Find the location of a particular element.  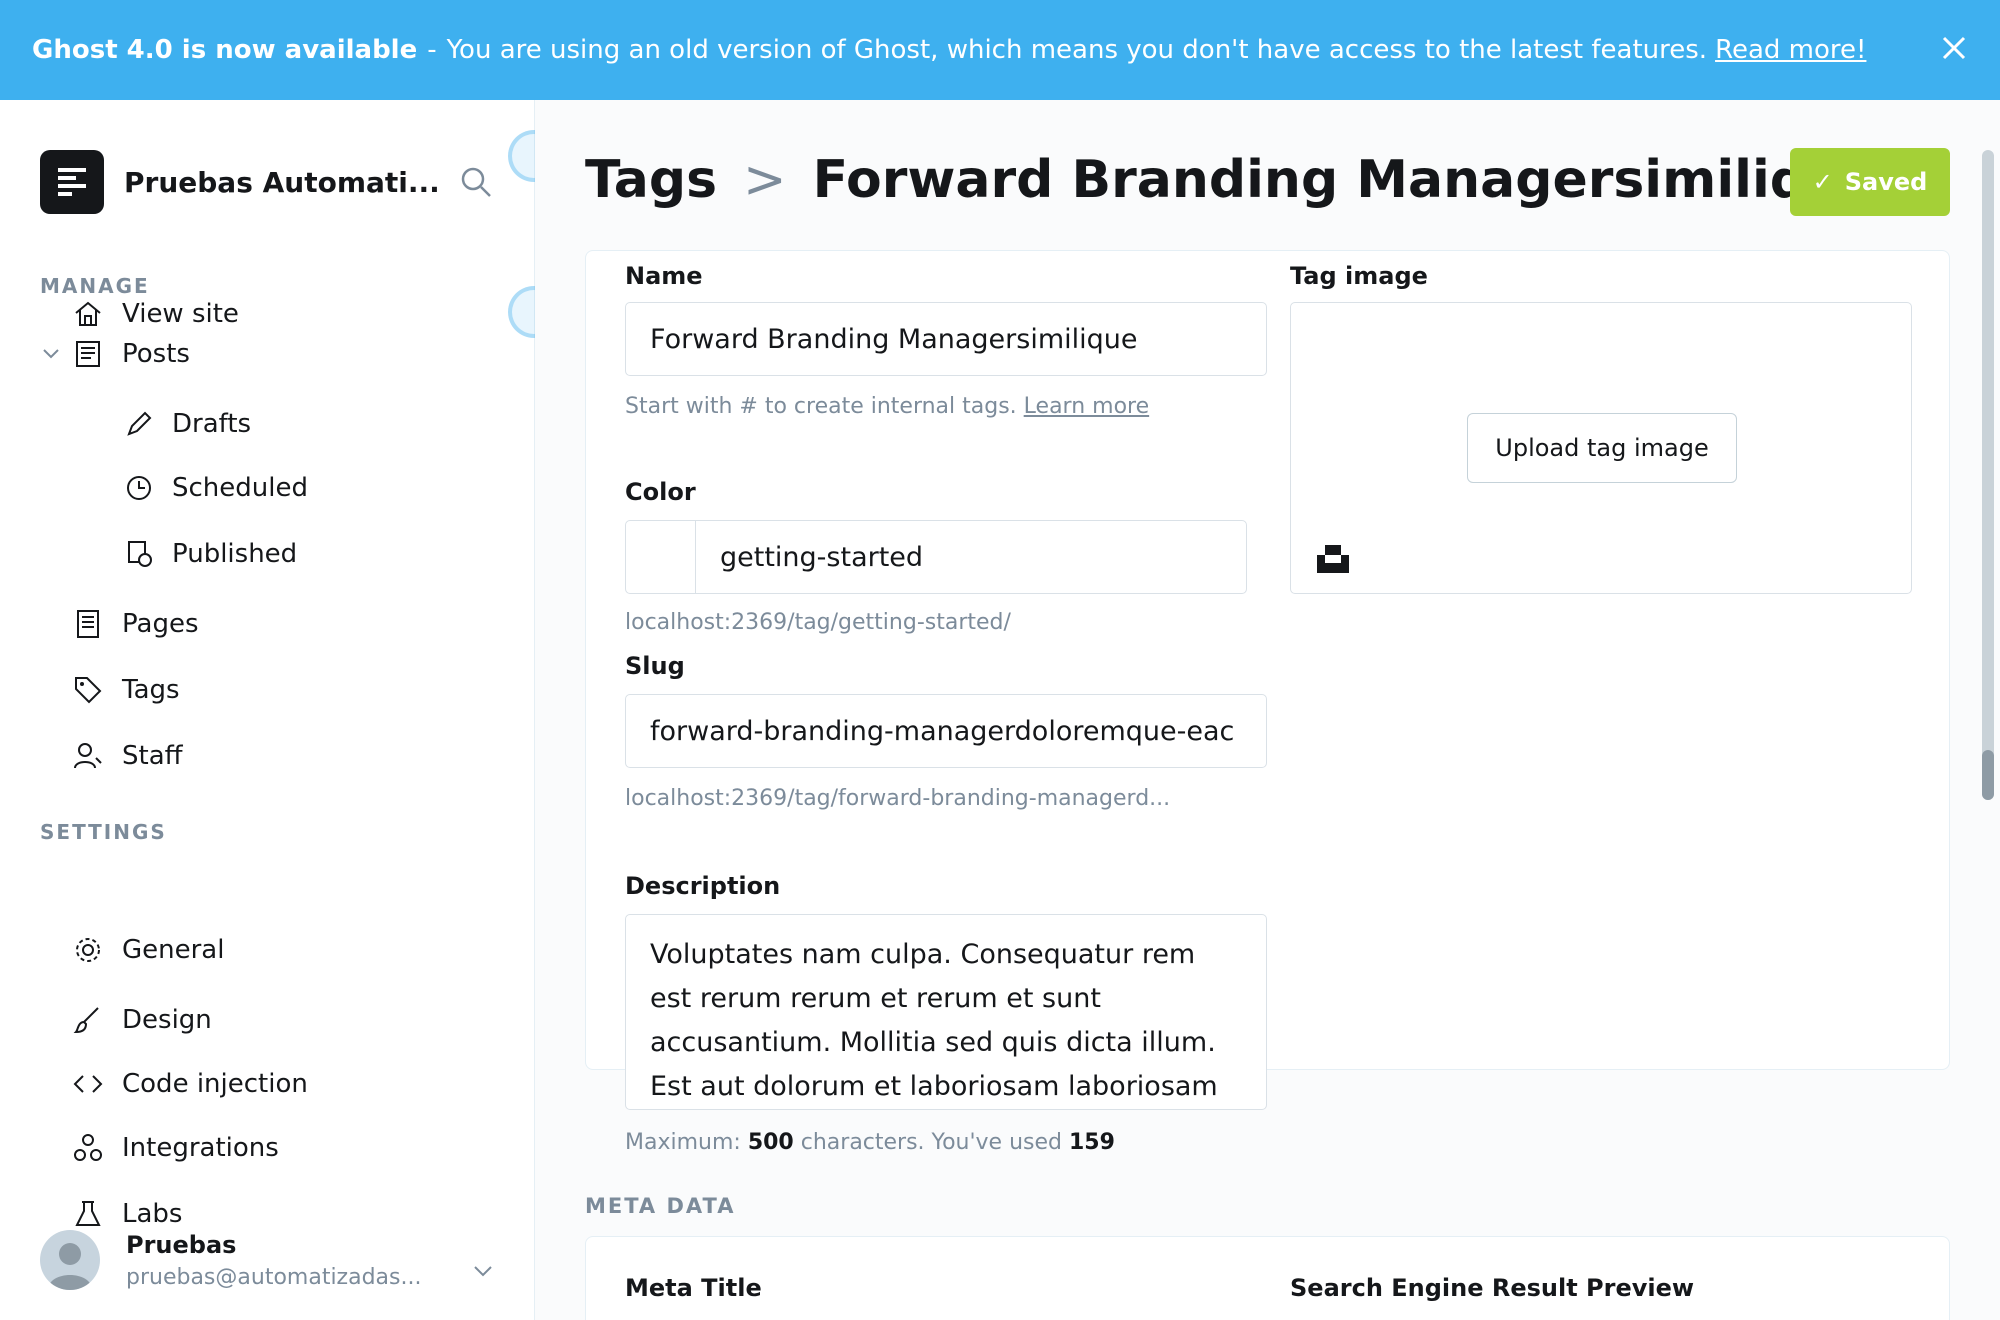

counter-mid: characters. You've used is located at coordinates (931, 1142).